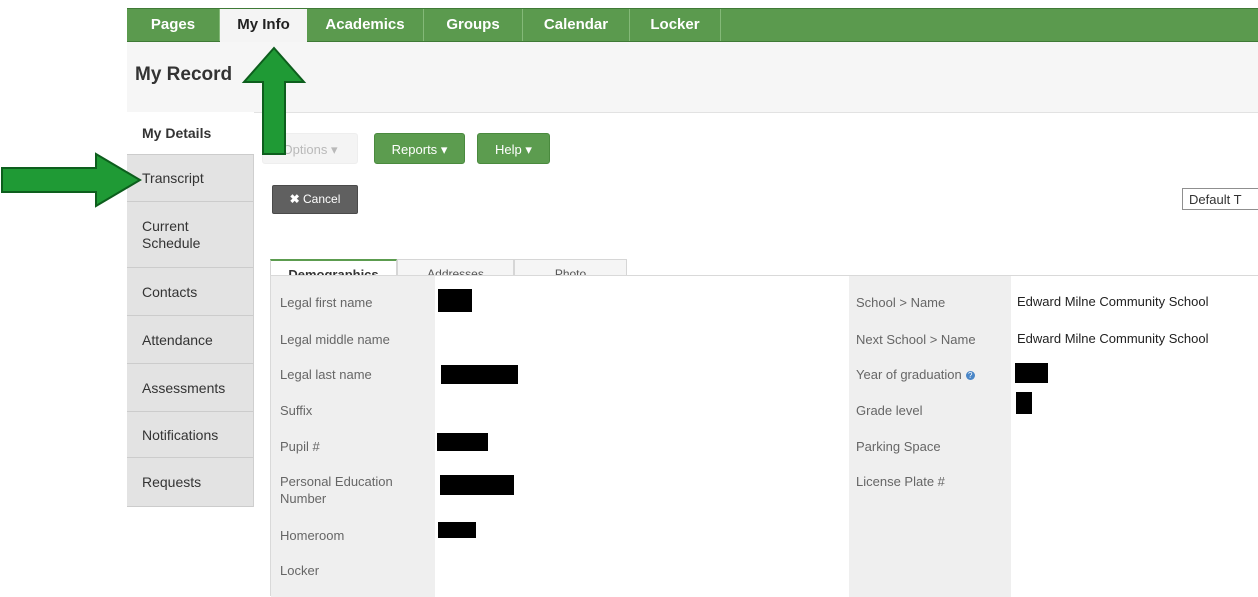 The image size is (1258, 597). What do you see at coordinates (184, 74) in the screenshot?
I see `page-title: My Record` at bounding box center [184, 74].